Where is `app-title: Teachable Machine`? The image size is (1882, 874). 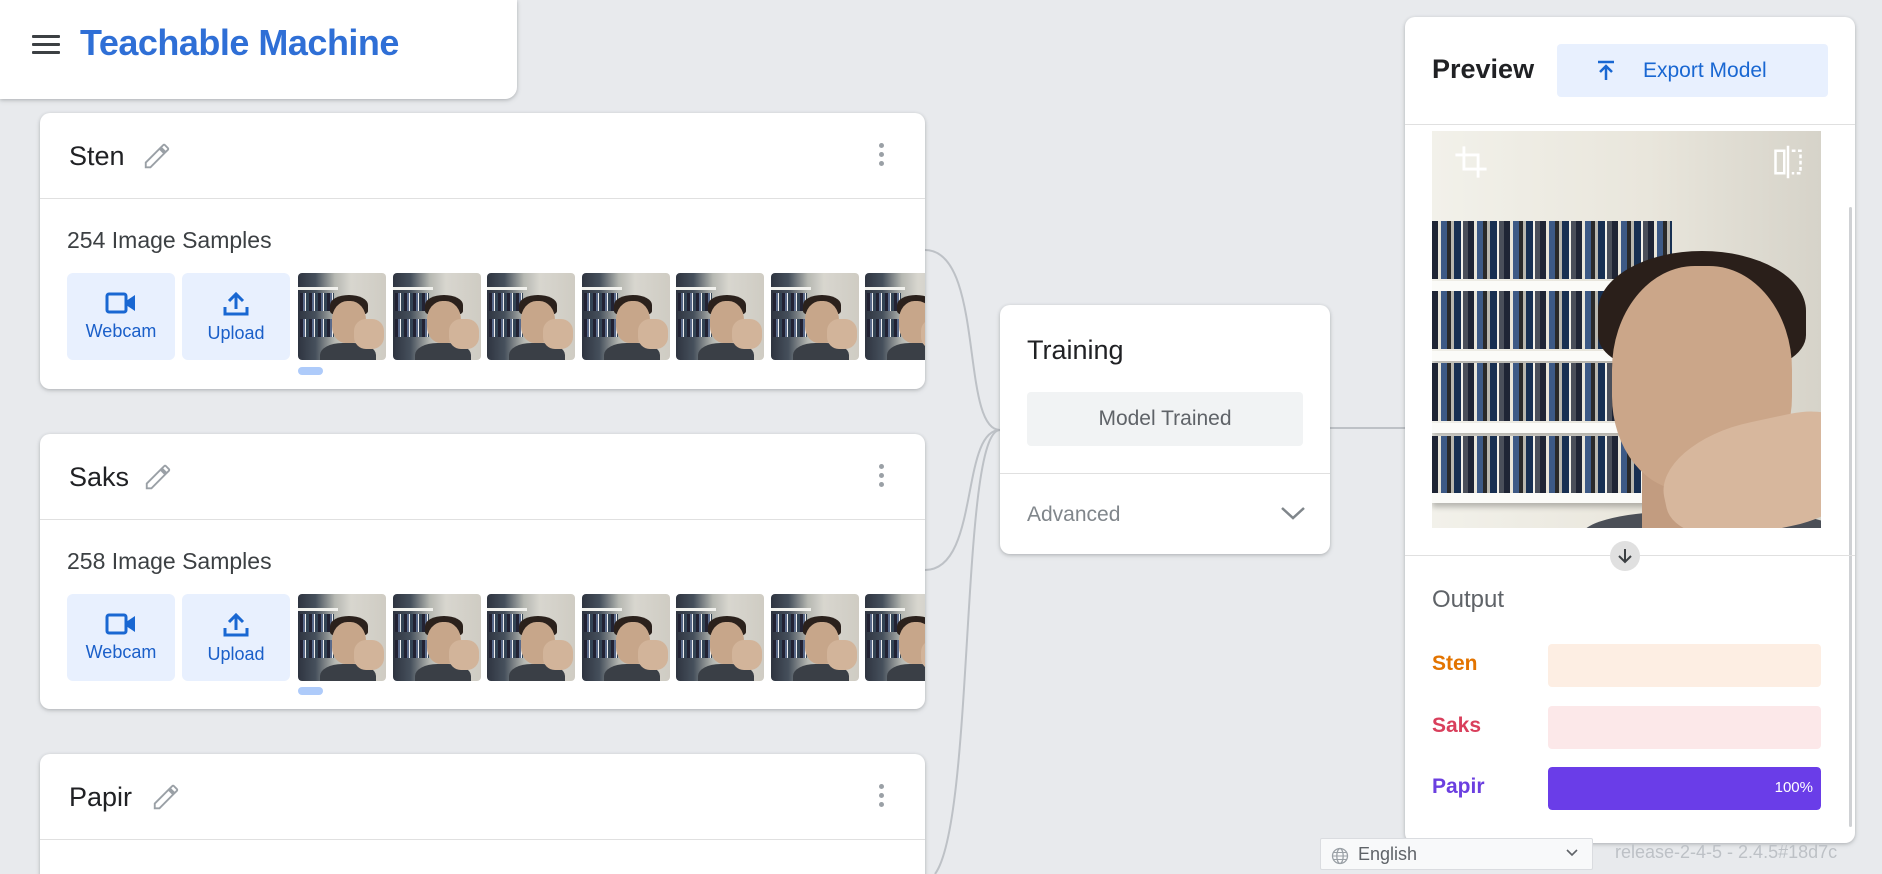 app-title: Teachable Machine is located at coordinates (239, 43).